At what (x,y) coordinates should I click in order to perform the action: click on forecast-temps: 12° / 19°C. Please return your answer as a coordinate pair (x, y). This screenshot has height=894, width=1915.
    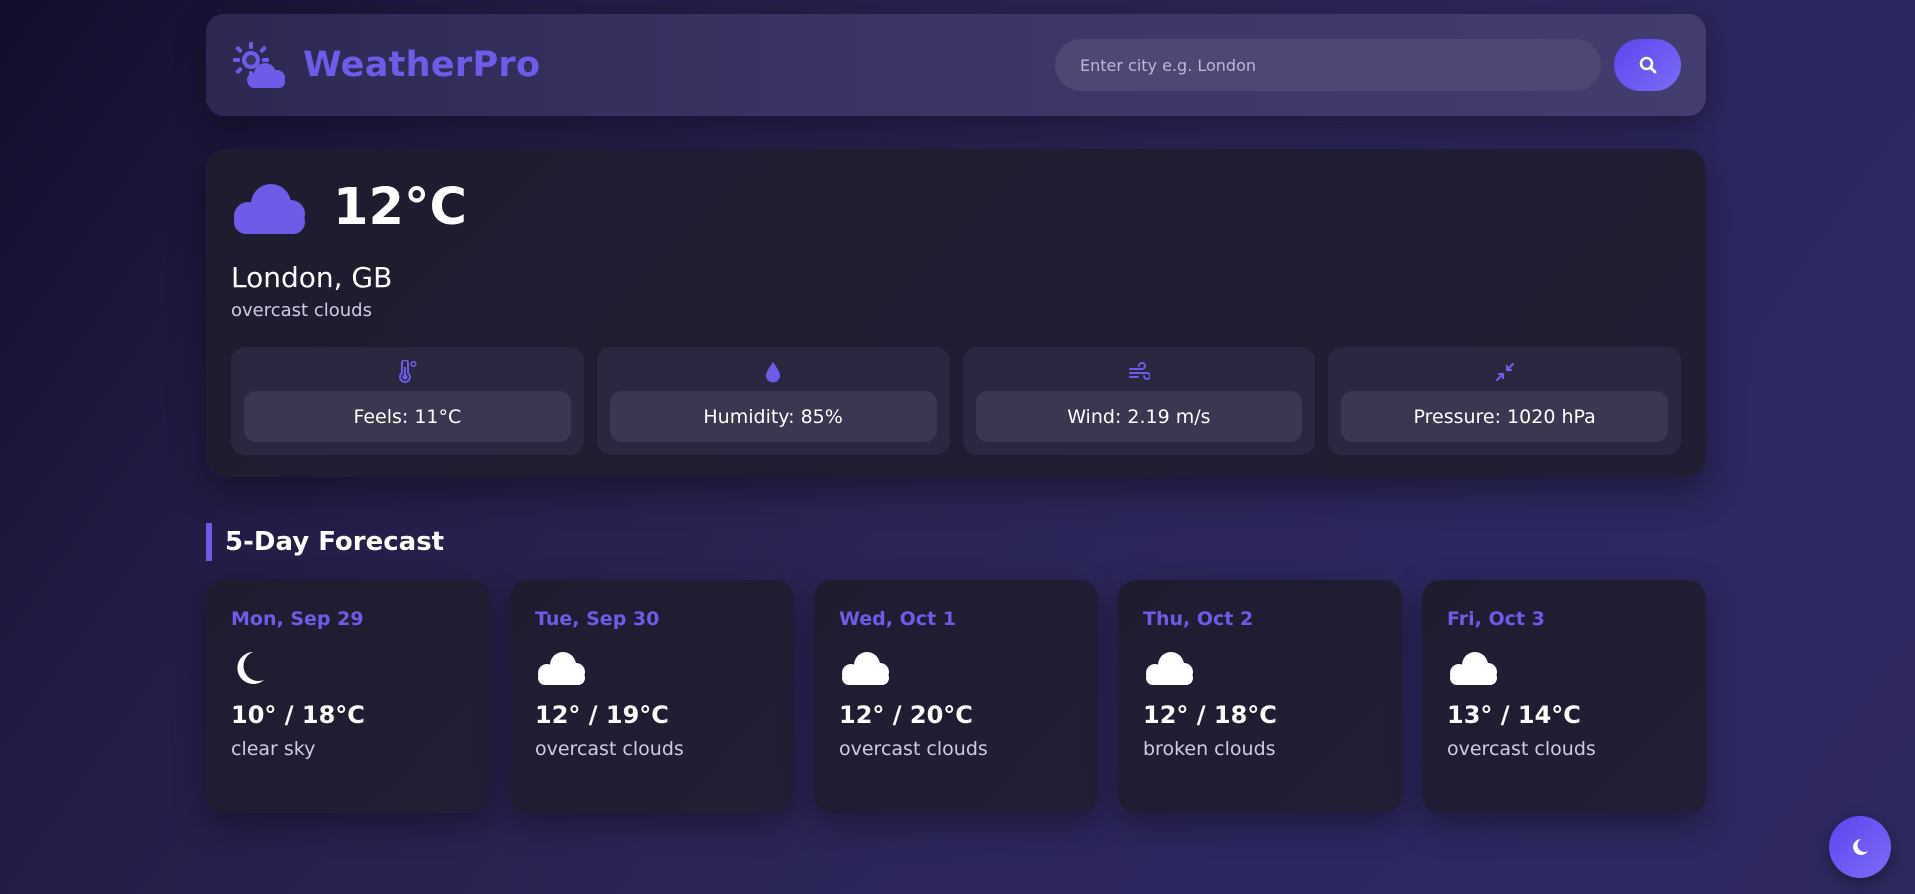
    Looking at the image, I should click on (602, 715).